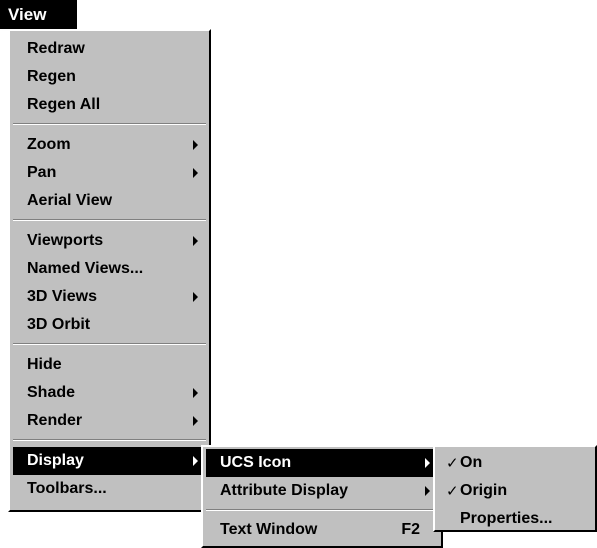  Describe the element at coordinates (65, 240) in the screenshot. I see `menu-item-label: Viewports` at that location.